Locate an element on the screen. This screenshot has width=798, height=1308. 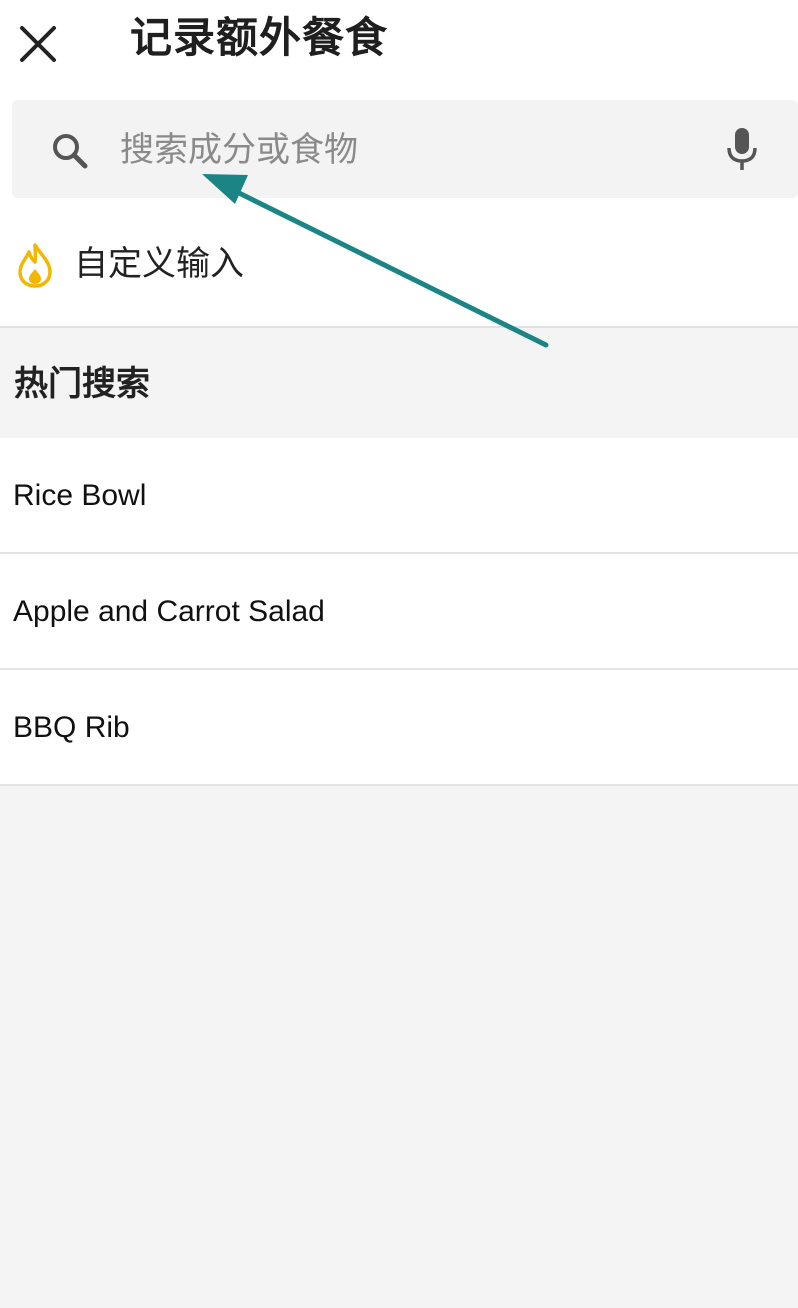
list-item: Rice Bowl is located at coordinates (399, 496).